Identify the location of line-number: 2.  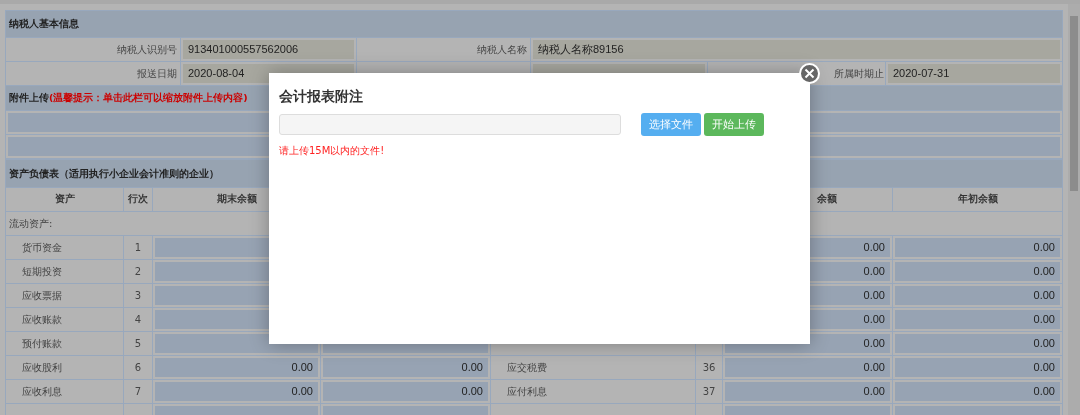
(138, 271).